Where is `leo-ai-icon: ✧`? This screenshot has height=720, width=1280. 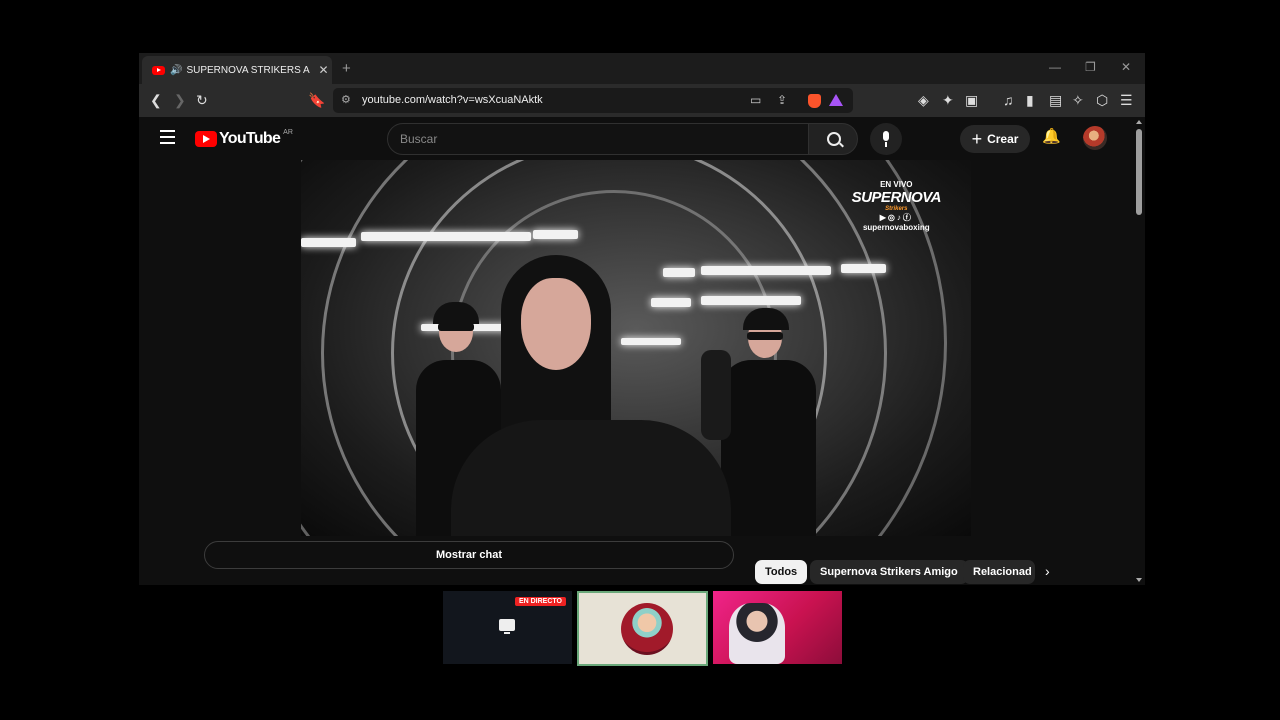 leo-ai-icon: ✧ is located at coordinates (1078, 100).